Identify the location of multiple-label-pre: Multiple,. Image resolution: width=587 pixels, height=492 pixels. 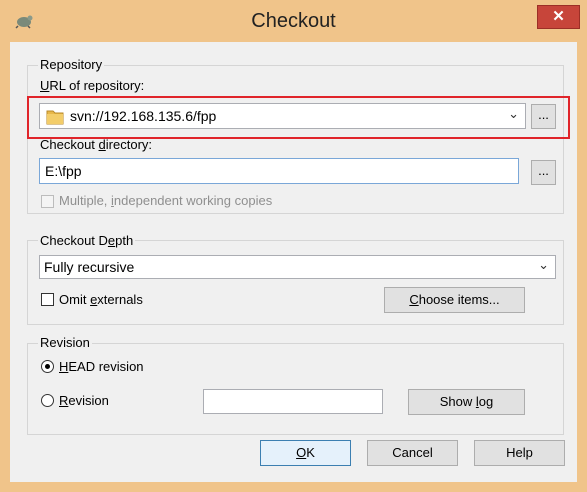
(85, 200).